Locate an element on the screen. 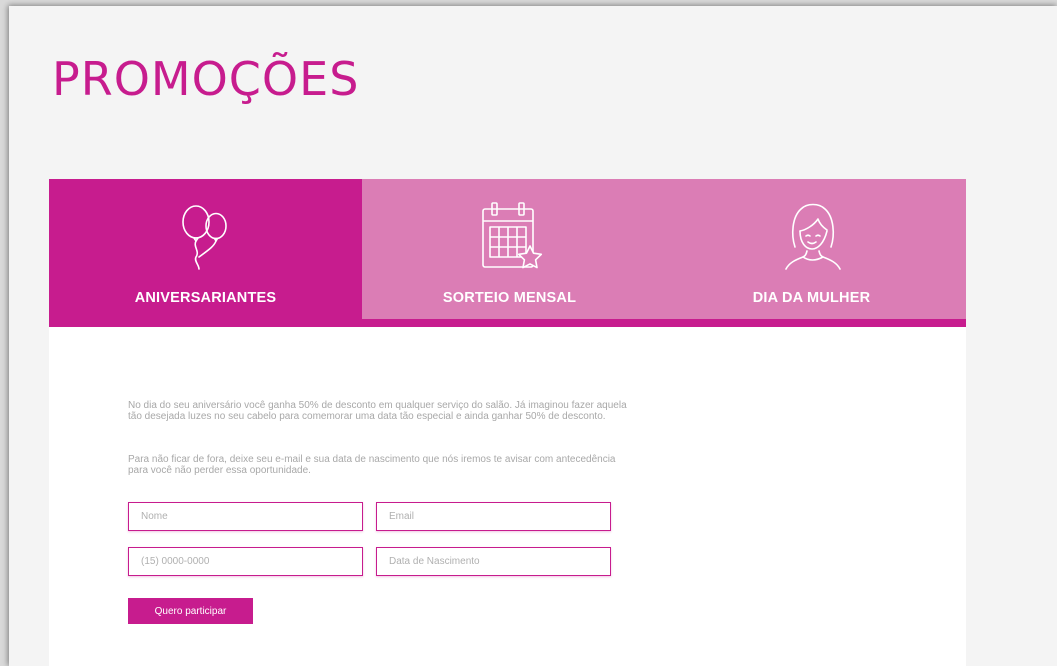 The height and width of the screenshot is (666, 1057). woman-face-icon is located at coordinates (812, 236).